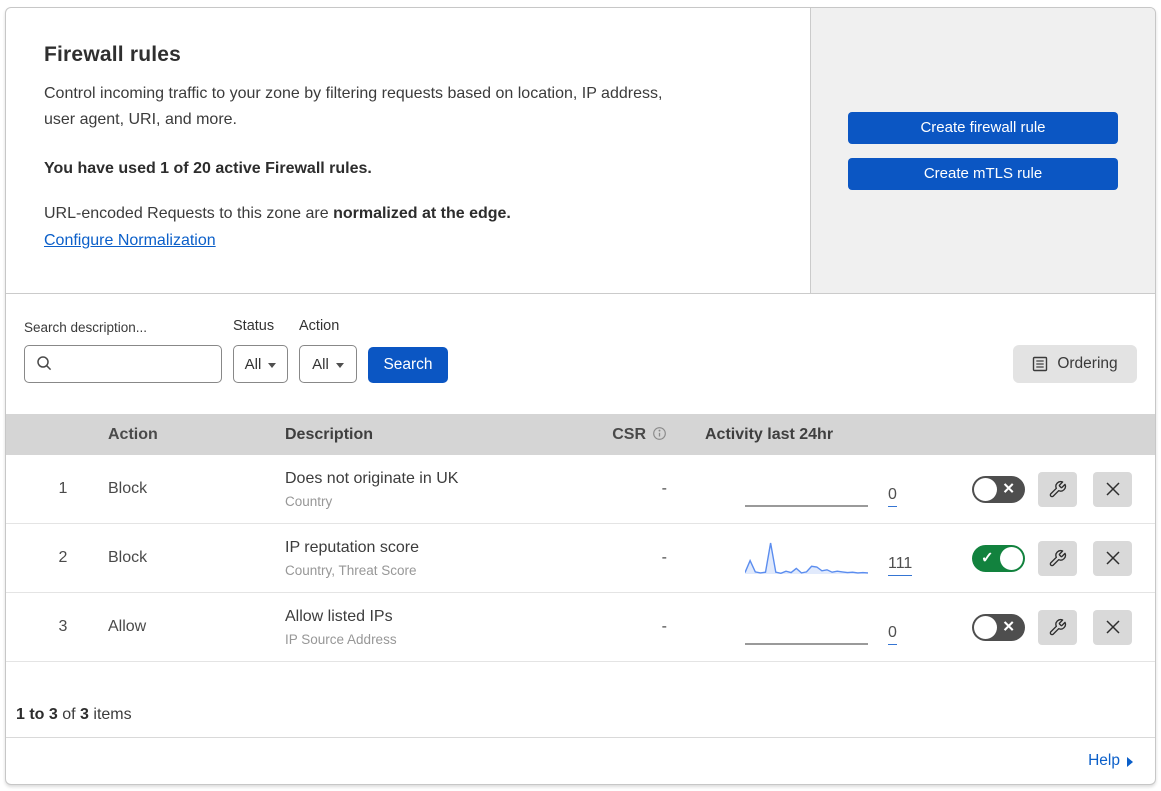  What do you see at coordinates (63, 626) in the screenshot?
I see `rule-priority: 3` at bounding box center [63, 626].